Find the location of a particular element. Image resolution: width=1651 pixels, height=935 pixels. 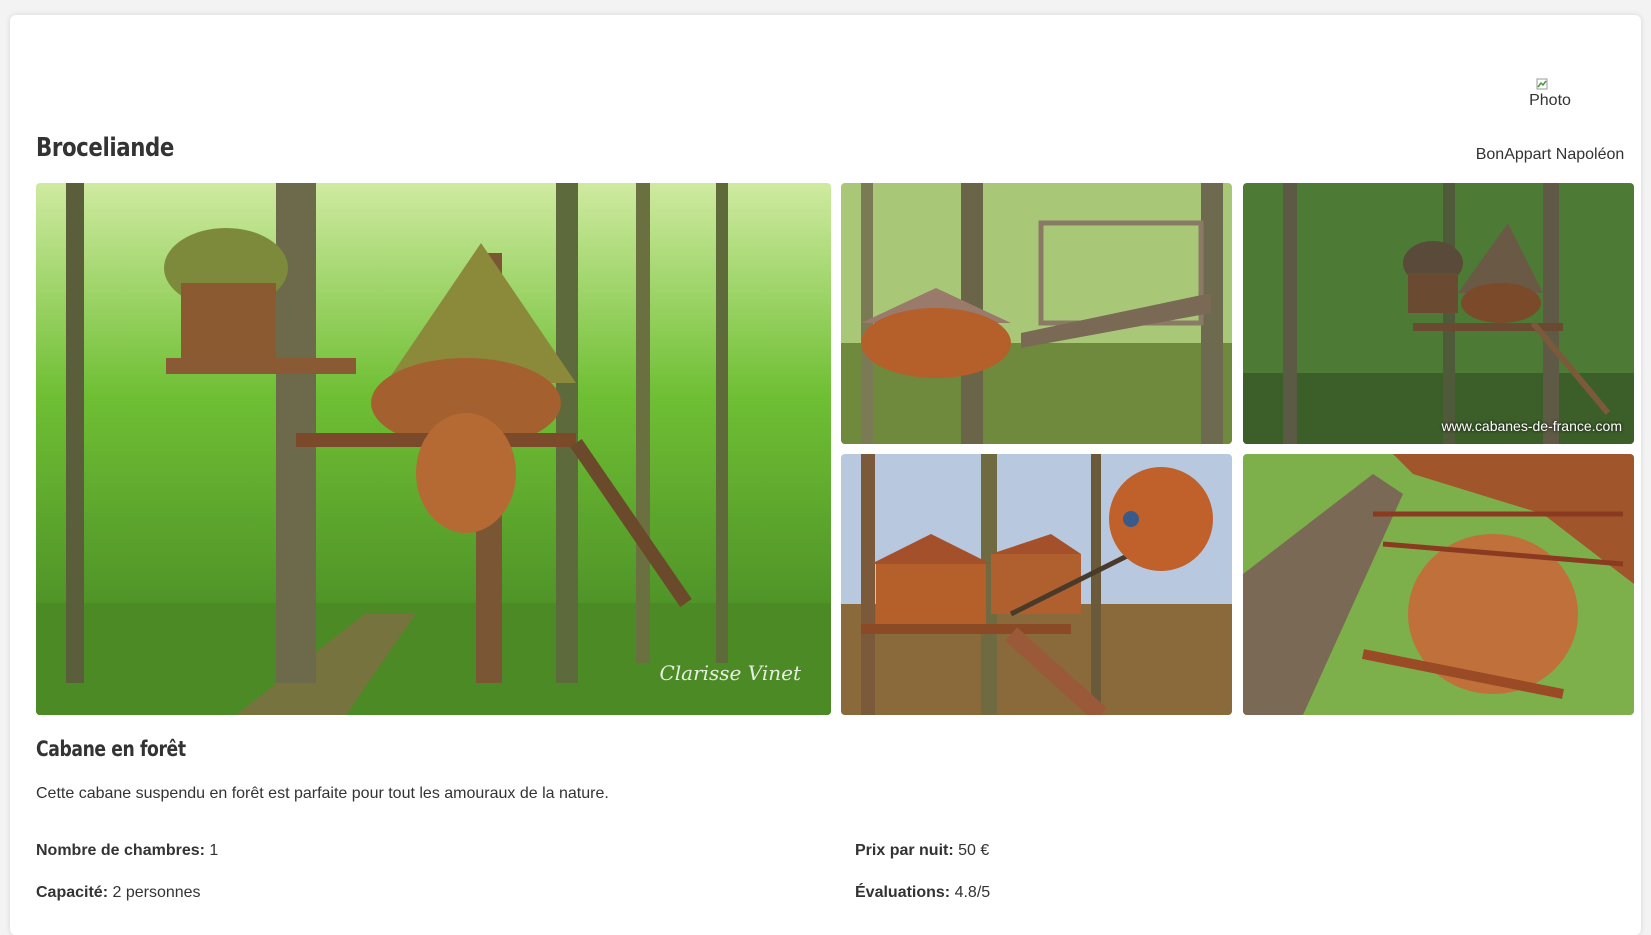

rooms-info: Nombre de chambres: 1 is located at coordinates (127, 851).